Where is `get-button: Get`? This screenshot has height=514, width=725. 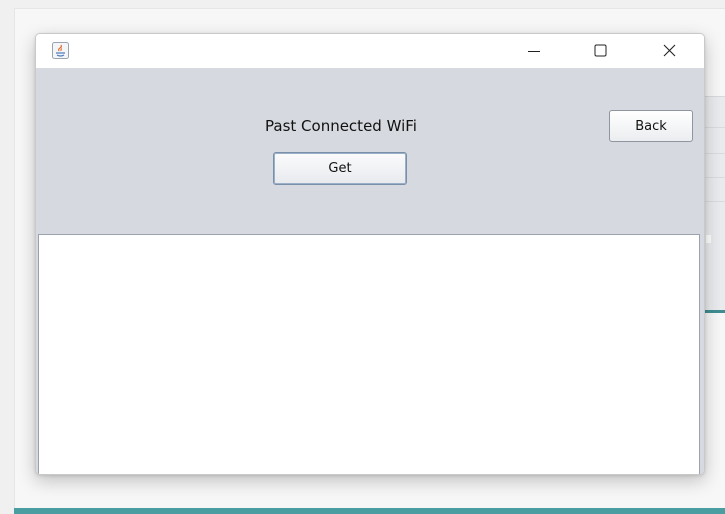 get-button: Get is located at coordinates (340, 168).